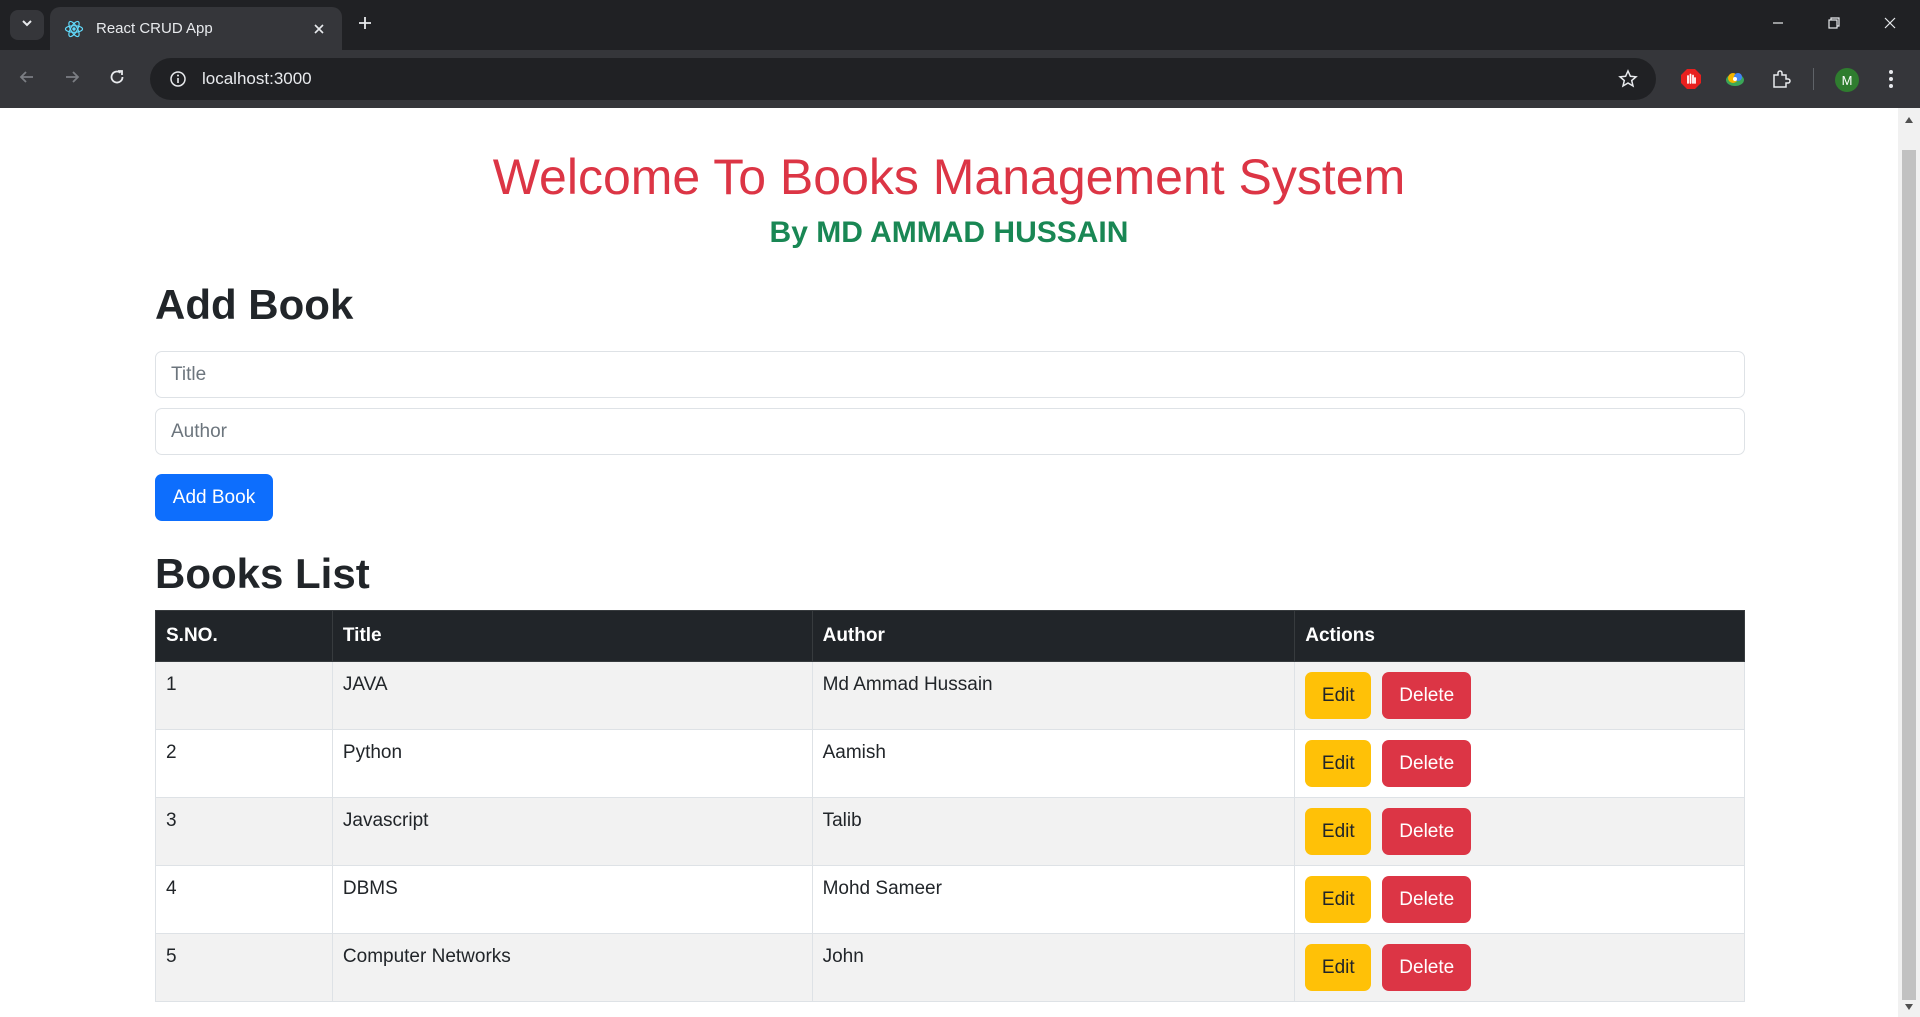 The image size is (1920, 1017). Describe the element at coordinates (903, 79) in the screenshot. I see `address-bar: localhost:3000` at that location.